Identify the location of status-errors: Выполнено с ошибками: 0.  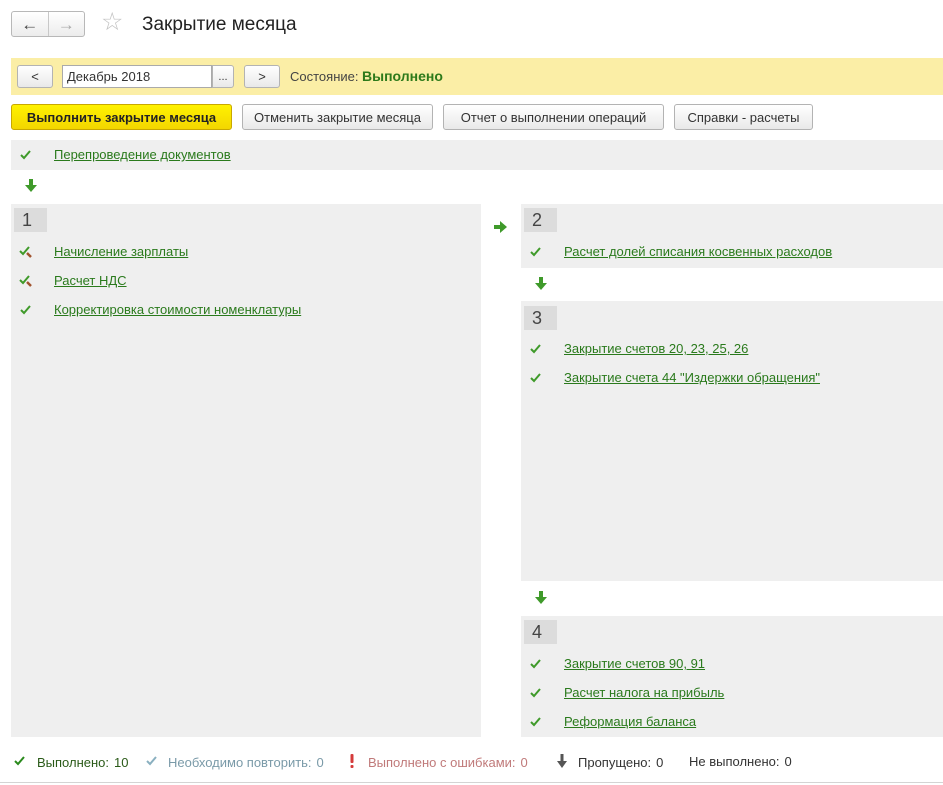
(438, 762).